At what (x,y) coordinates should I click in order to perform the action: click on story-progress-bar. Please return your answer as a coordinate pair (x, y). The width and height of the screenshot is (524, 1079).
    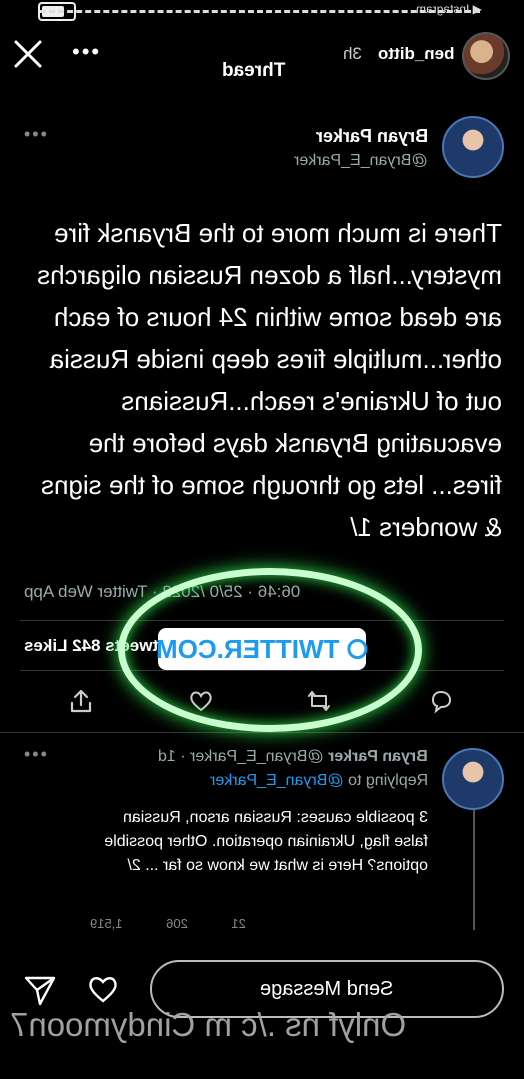
    Looking at the image, I should click on (260, 11).